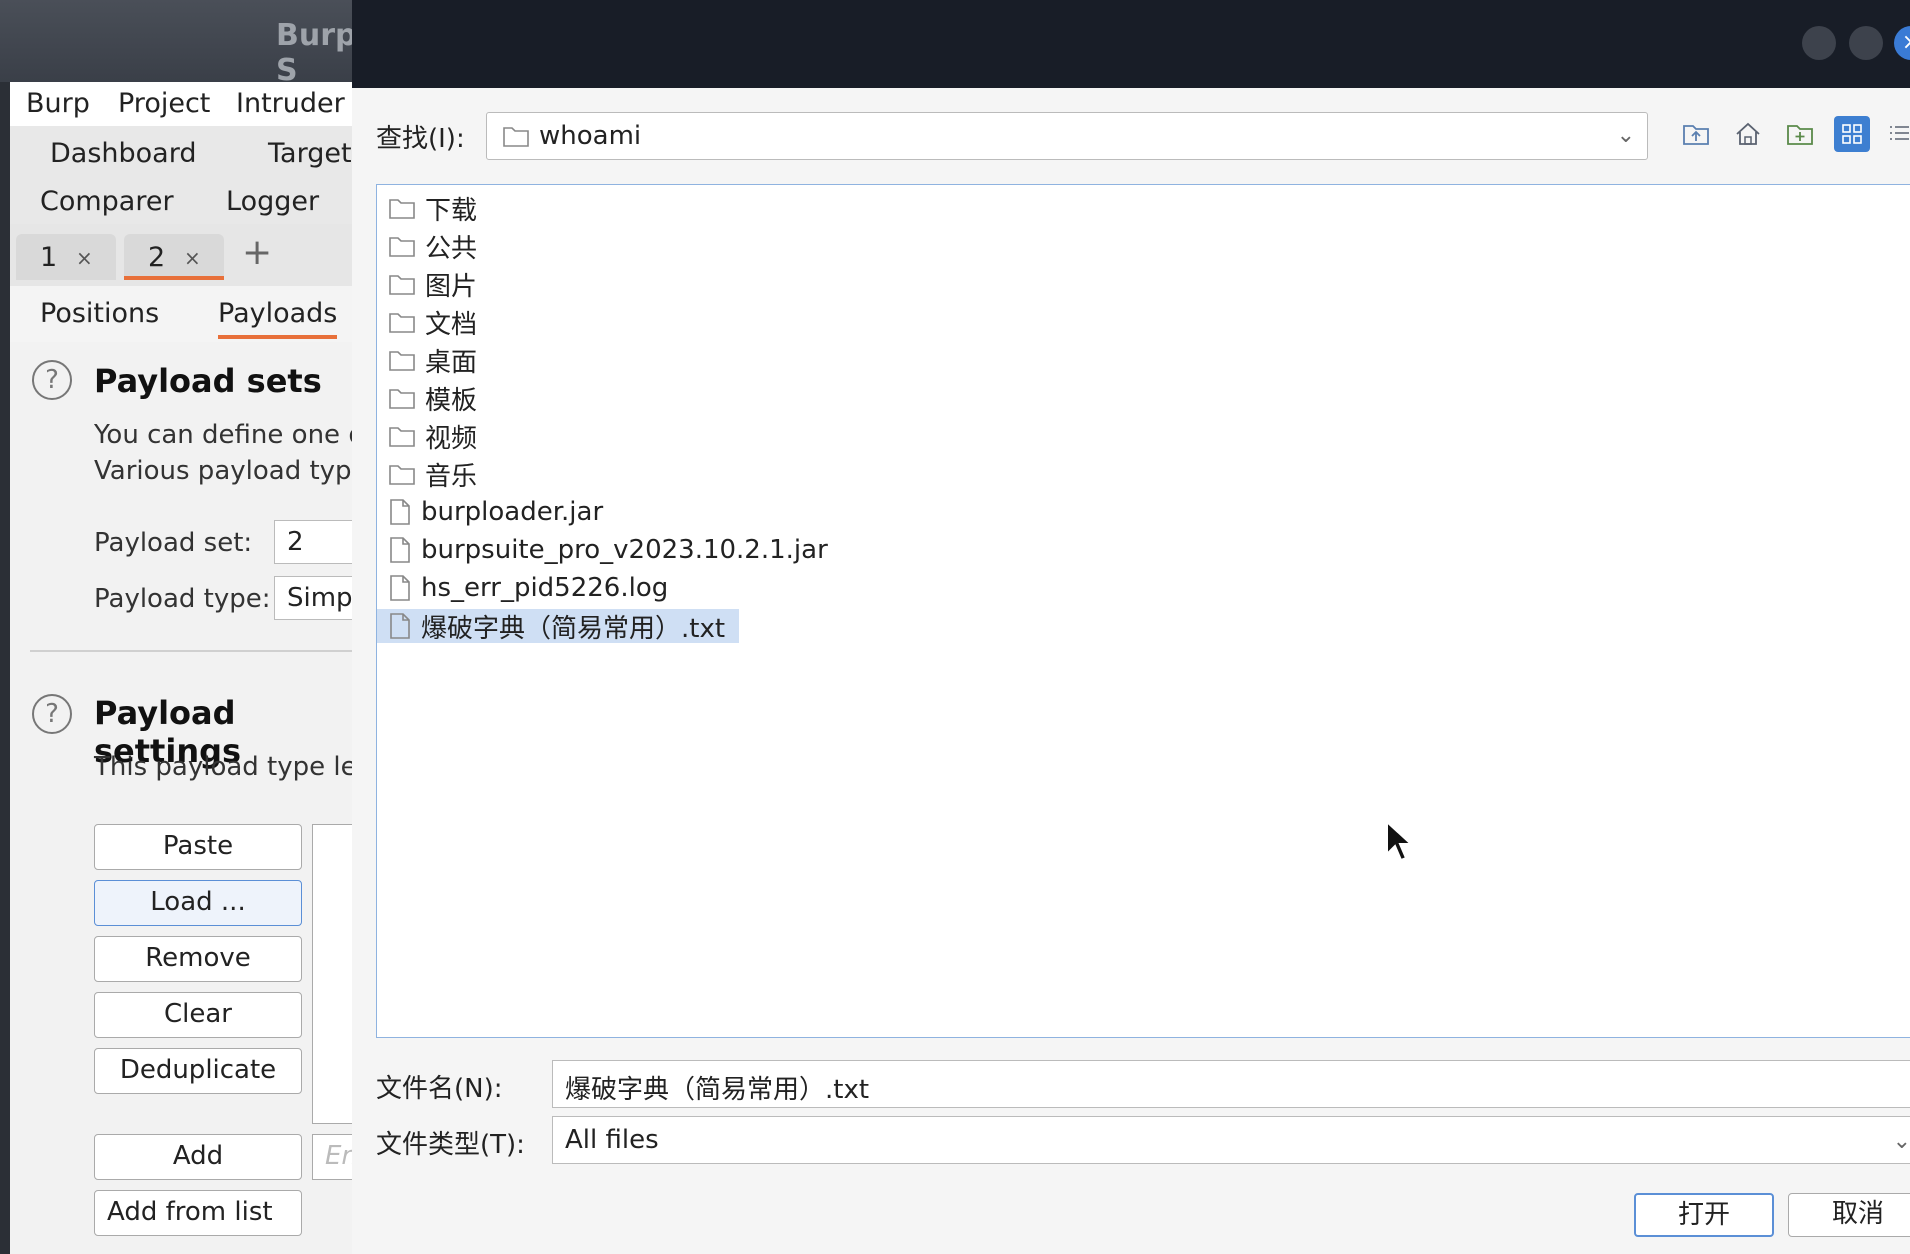 Image resolution: width=1910 pixels, height=1254 pixels. I want to click on file-item-label: 文档, so click(451, 324).